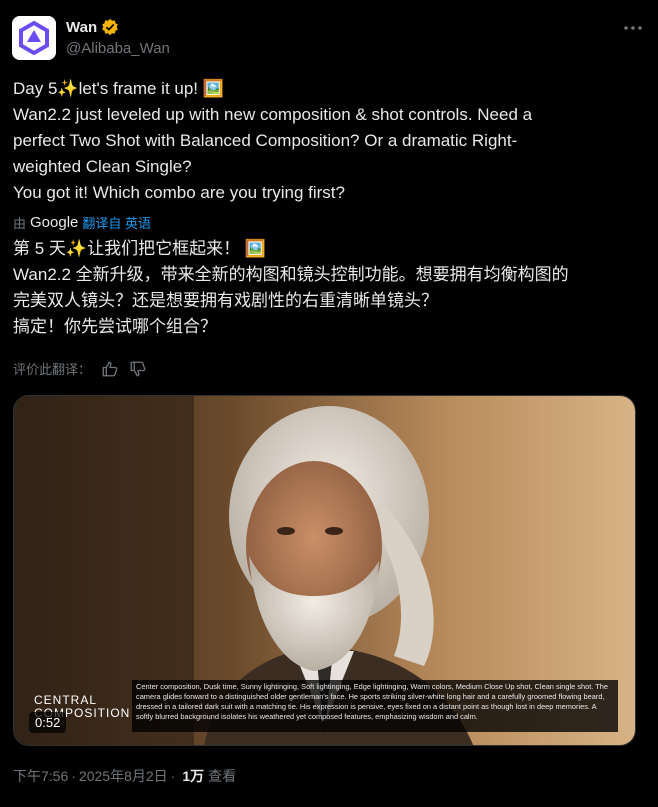 Image resolution: width=658 pixels, height=807 pixels. I want to click on translated-from-link: 翻译自 英语, so click(116, 222).